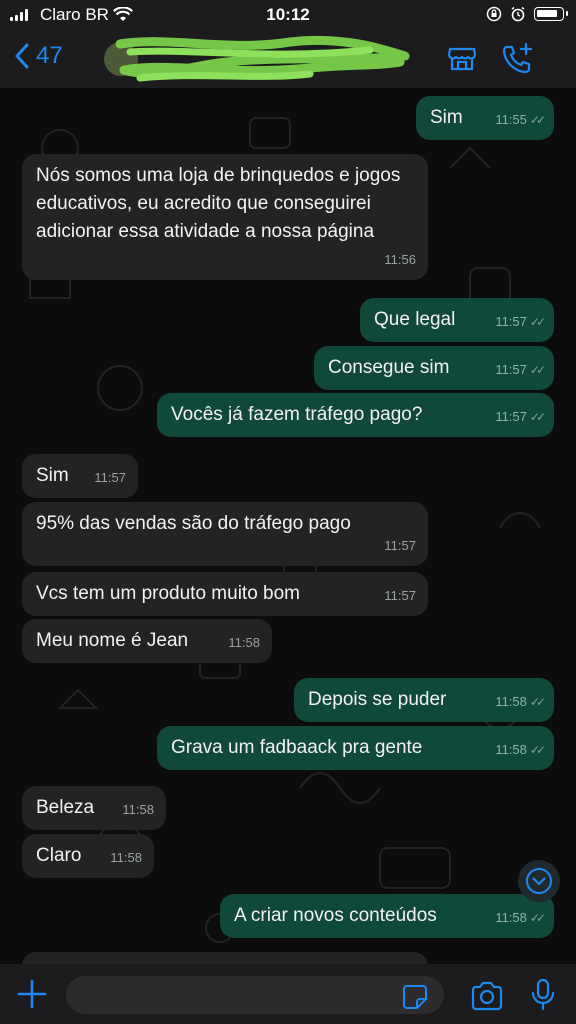 The image size is (576, 1024). What do you see at coordinates (49, 55) in the screenshot?
I see `unread-count: 47` at bounding box center [49, 55].